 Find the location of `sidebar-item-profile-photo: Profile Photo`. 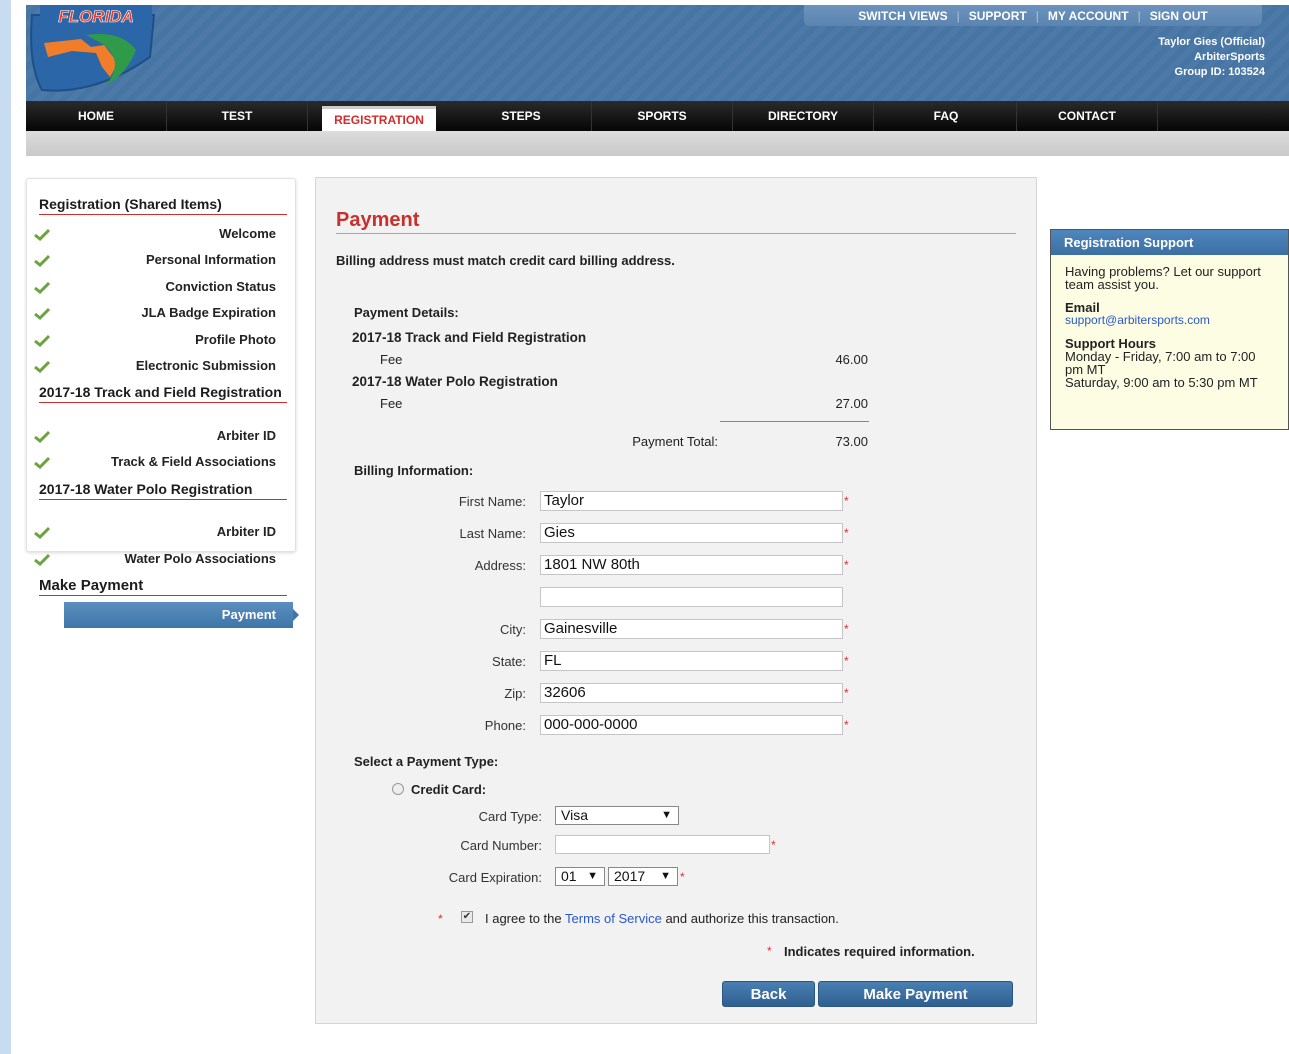

sidebar-item-profile-photo: Profile Photo is located at coordinates (151, 340).